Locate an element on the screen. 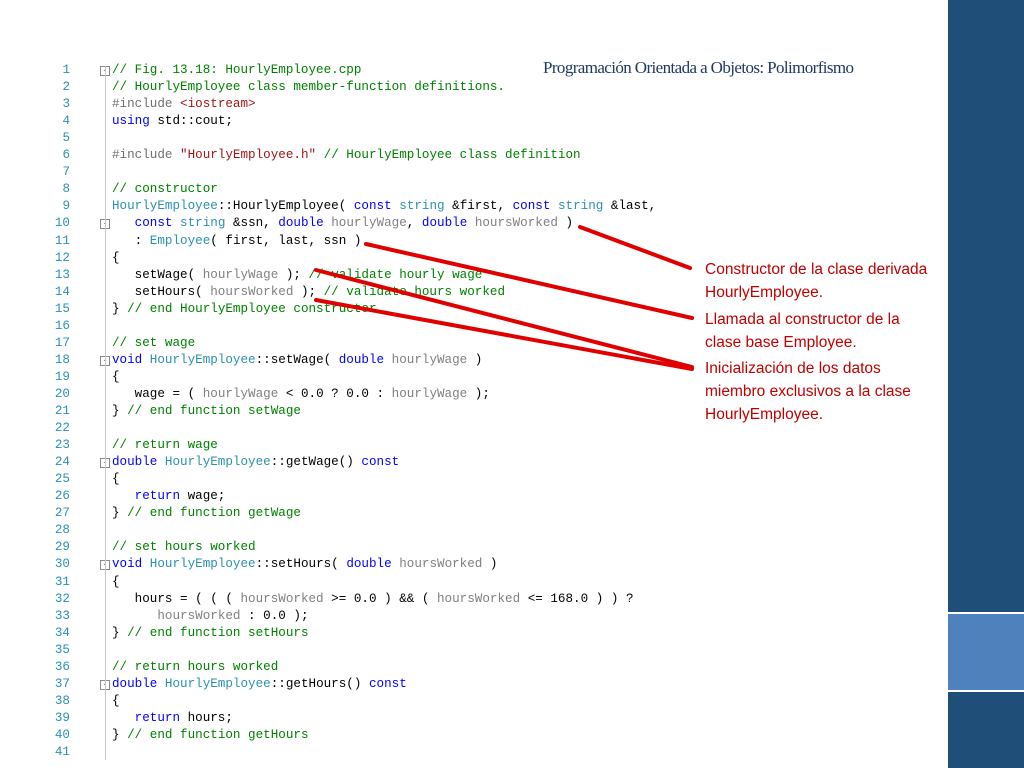  code-line: 40 } // end function getHours is located at coordinates (487, 735).